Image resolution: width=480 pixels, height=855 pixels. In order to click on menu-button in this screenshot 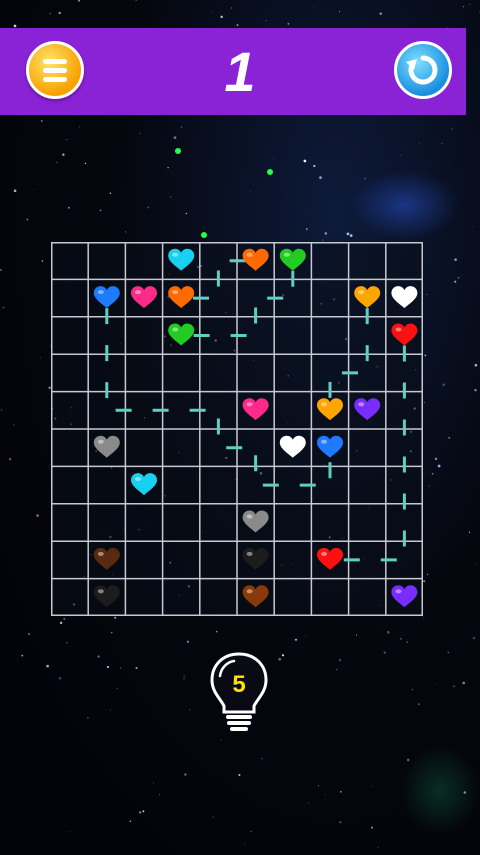, I will do `click(55, 70)`.